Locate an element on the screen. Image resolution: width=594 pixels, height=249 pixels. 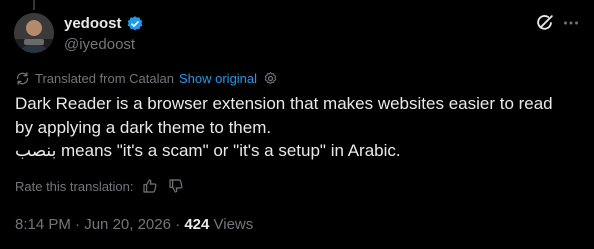
author-display-name: yedoost is located at coordinates (93, 24).